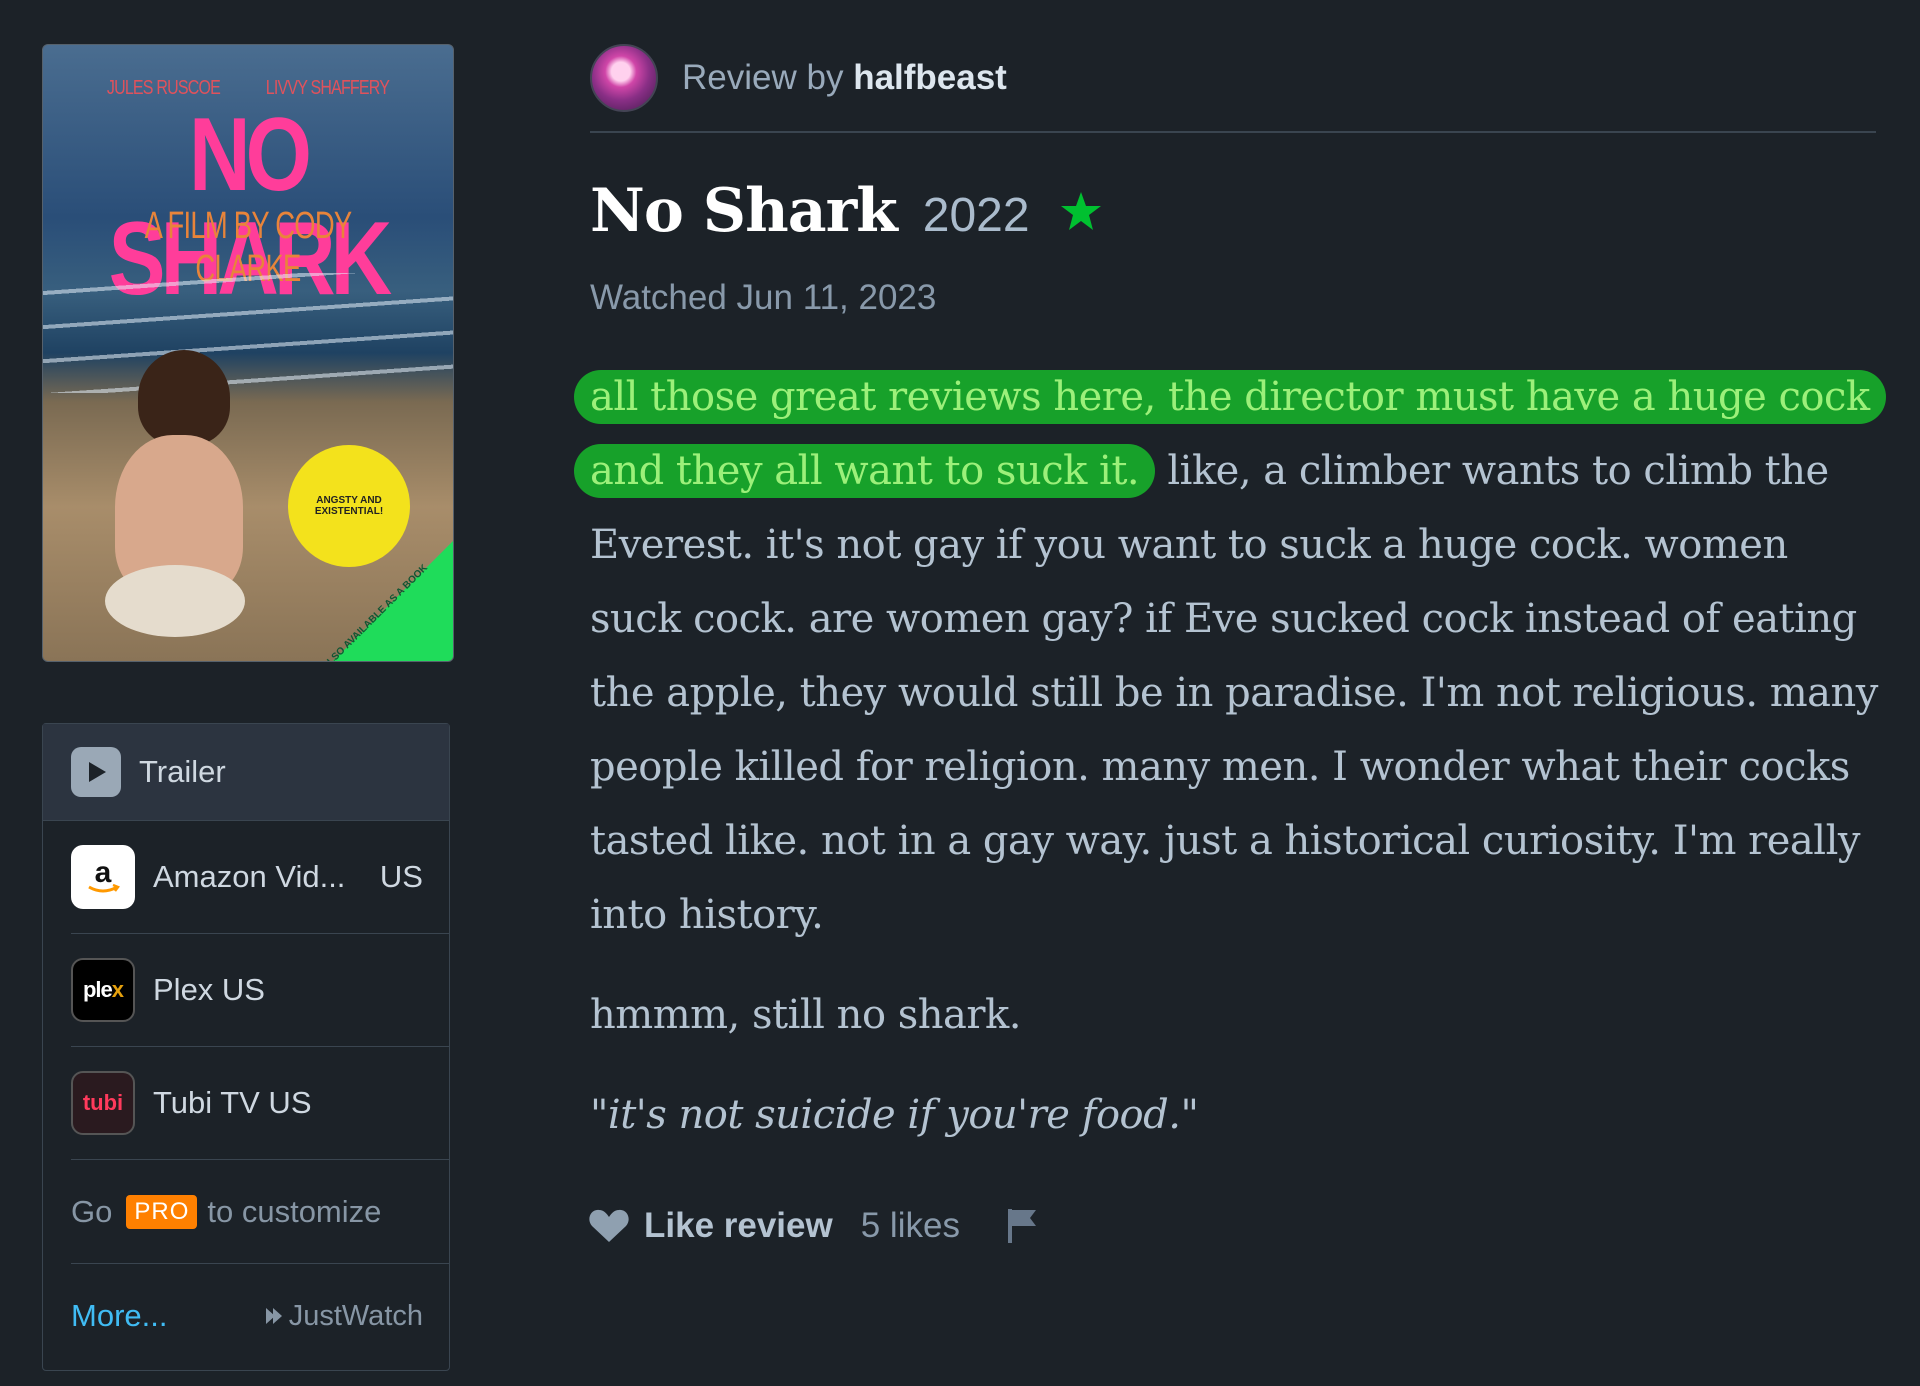  Describe the element at coordinates (738, 1226) in the screenshot. I see `like-review-button: Like review` at that location.